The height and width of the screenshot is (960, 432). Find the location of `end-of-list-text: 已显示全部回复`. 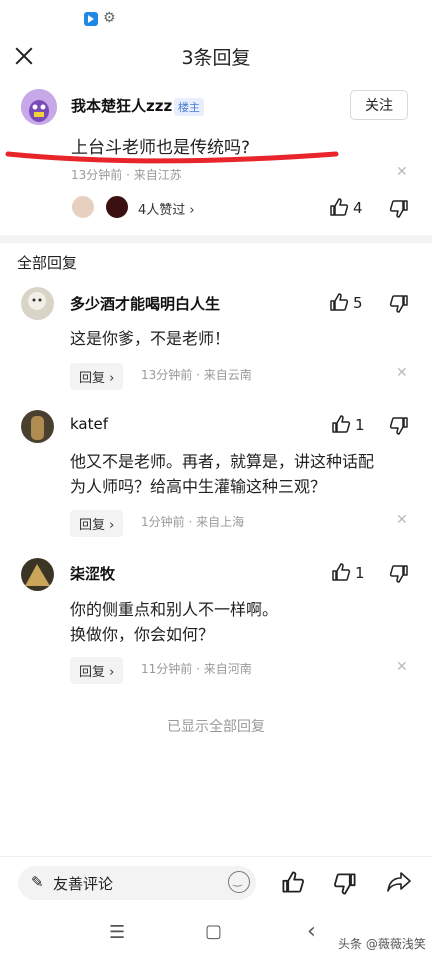

end-of-list-text: 已显示全部回复 is located at coordinates (216, 727).